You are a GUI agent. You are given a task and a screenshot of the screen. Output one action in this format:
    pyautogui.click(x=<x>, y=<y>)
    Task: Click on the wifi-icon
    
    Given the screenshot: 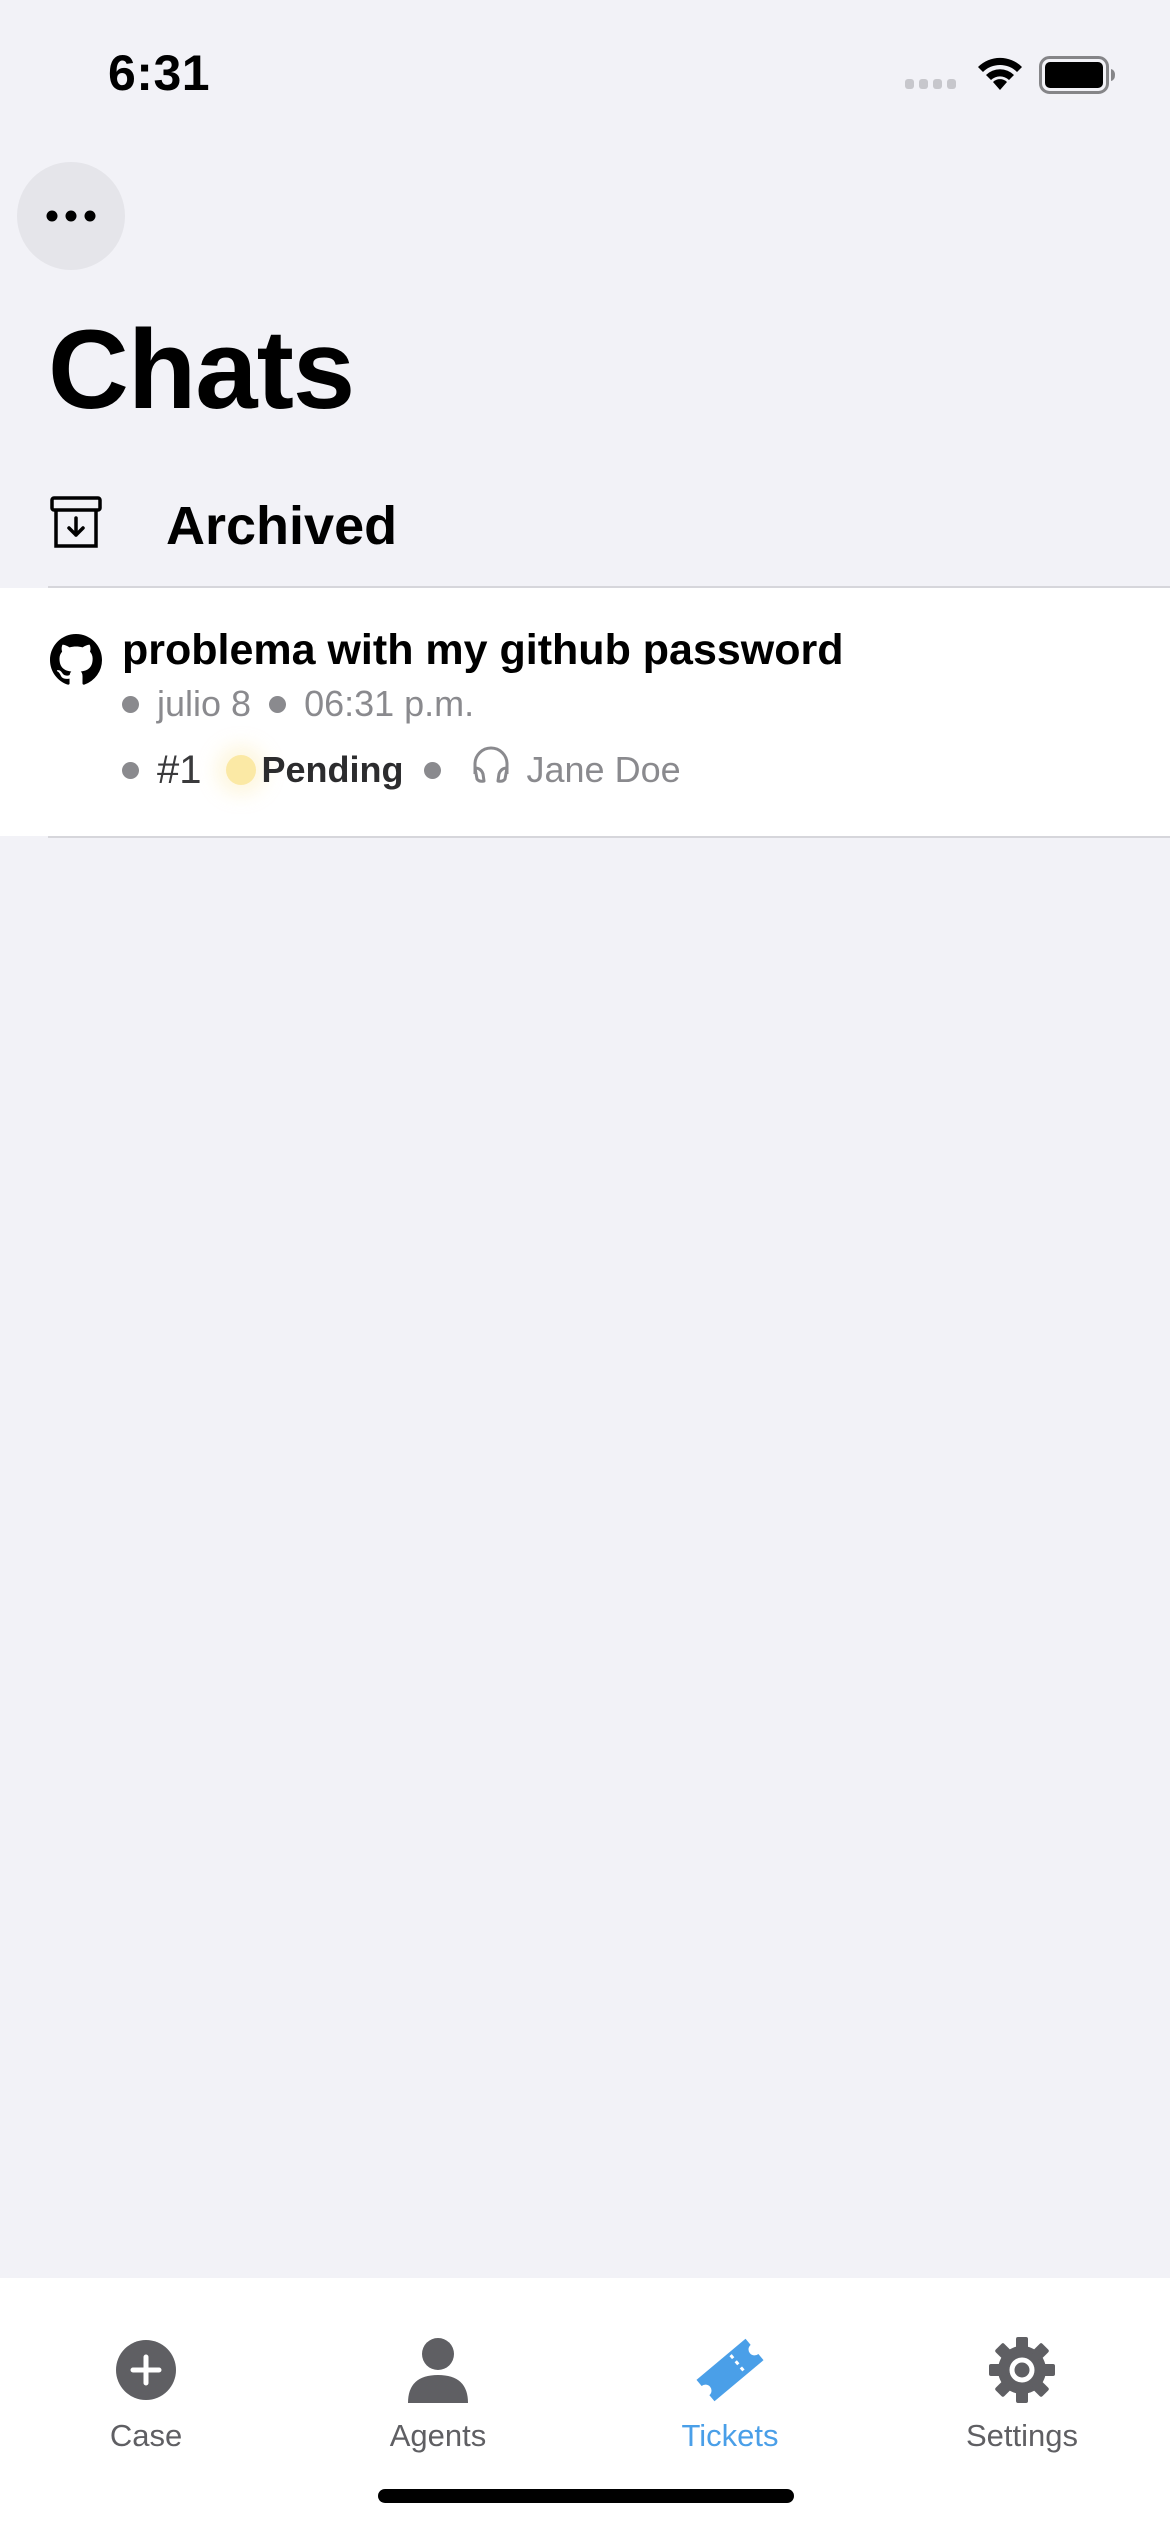 What is the action you would take?
    pyautogui.click(x=1000, y=73)
    